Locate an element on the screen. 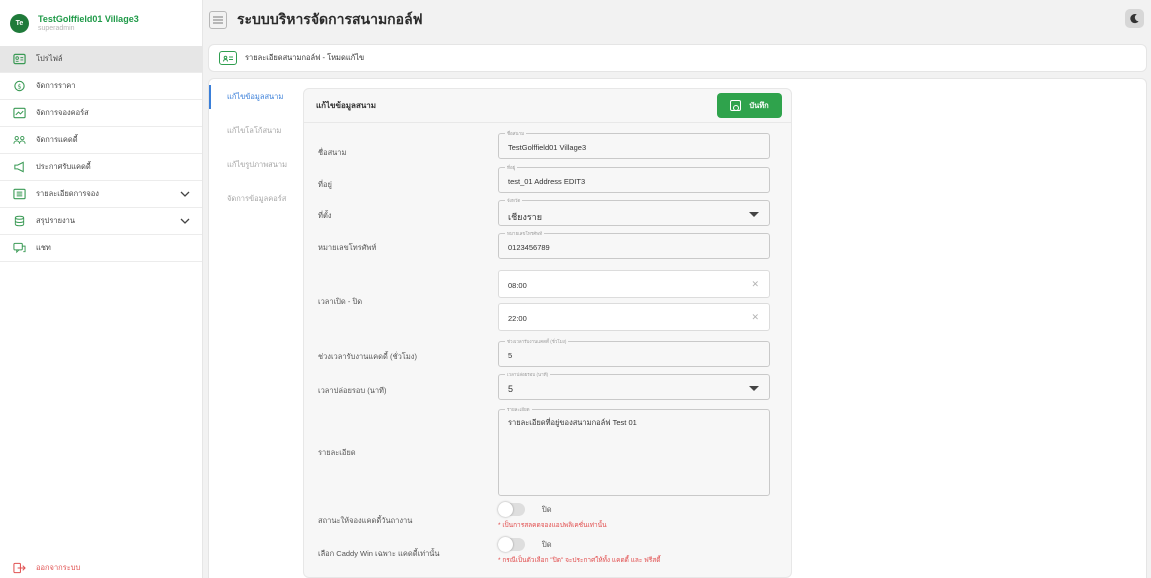 The width and height of the screenshot is (1151, 578). field-value: 22:00 is located at coordinates (517, 318).